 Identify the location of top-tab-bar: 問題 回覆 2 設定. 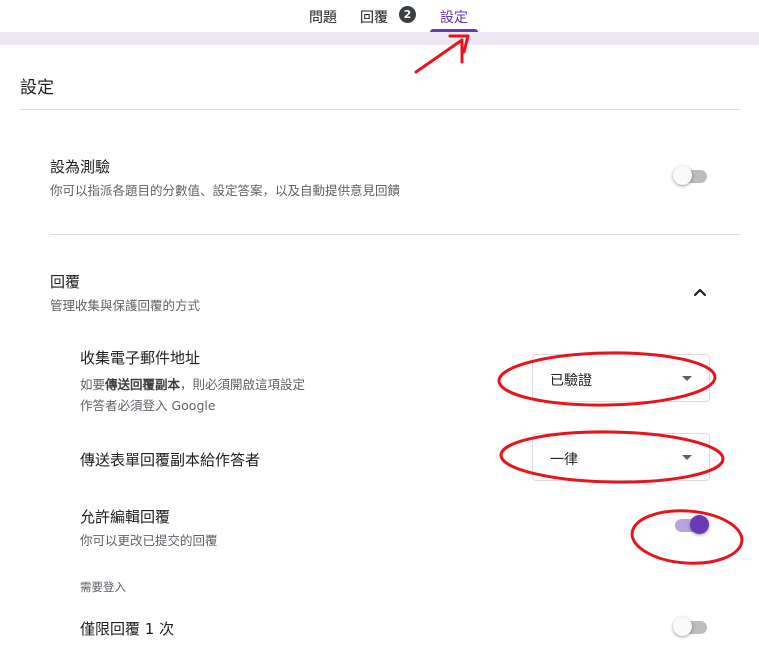
(379, 16).